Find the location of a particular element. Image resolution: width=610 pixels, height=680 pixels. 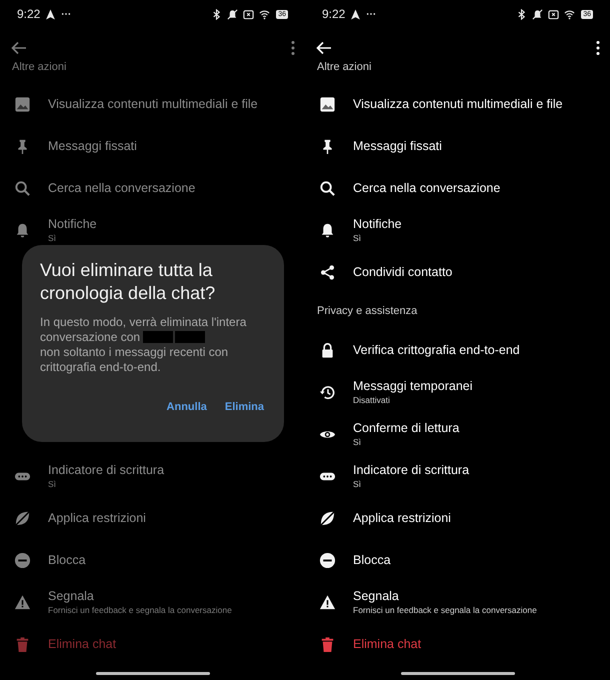

dialog-title: Vuoi eliminare tutta la cronologia della chat? is located at coordinates (128, 282).